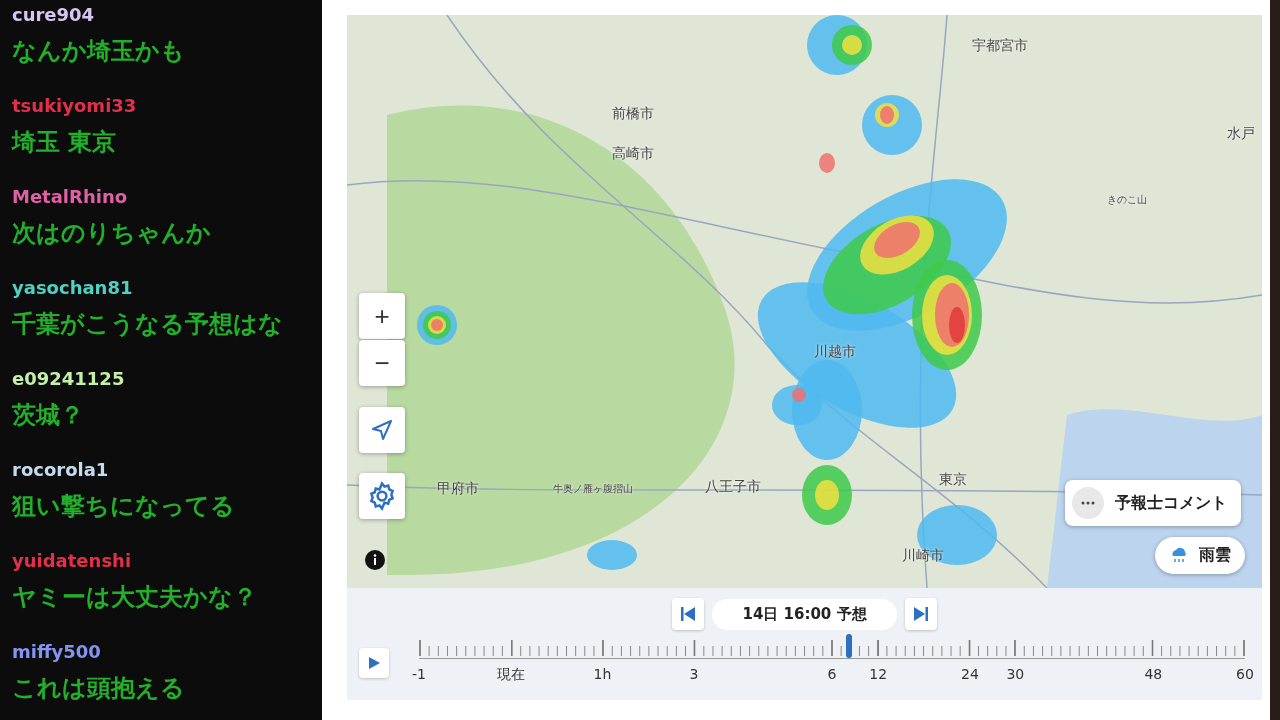  What do you see at coordinates (75, 106) in the screenshot?
I see `chat-username: tsukiyomi33` at bounding box center [75, 106].